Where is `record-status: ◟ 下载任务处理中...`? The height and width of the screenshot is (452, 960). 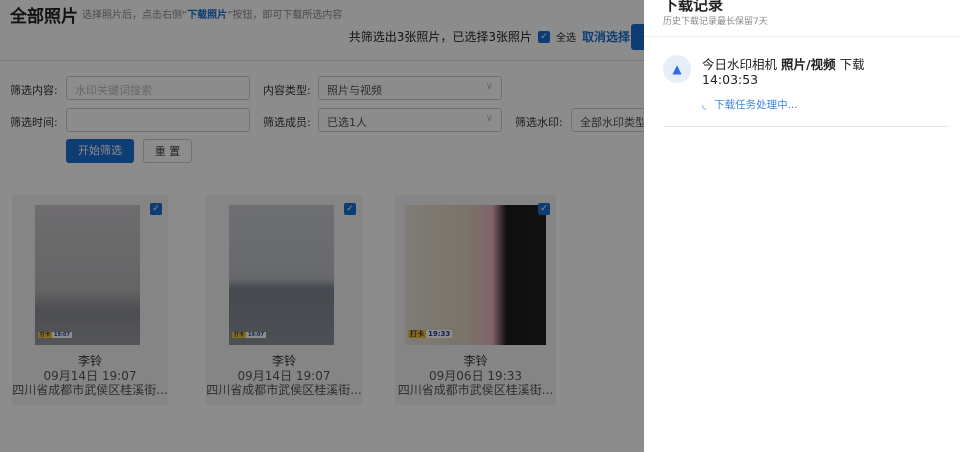
record-status: ◟ 下载任务处理中... is located at coordinates (750, 104).